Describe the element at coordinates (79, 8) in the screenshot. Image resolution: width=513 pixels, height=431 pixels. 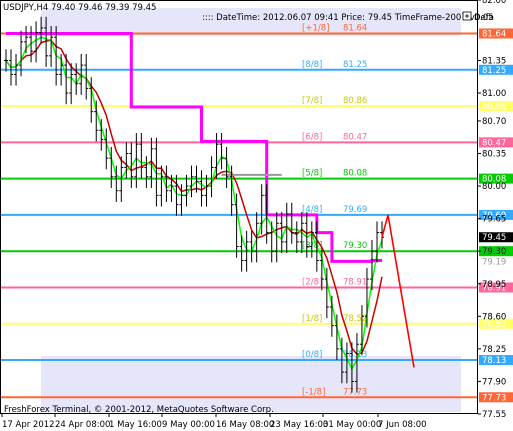
I see `symbol-header: USDJPY,H4 79.40 79.46 79.39 79.45` at that location.